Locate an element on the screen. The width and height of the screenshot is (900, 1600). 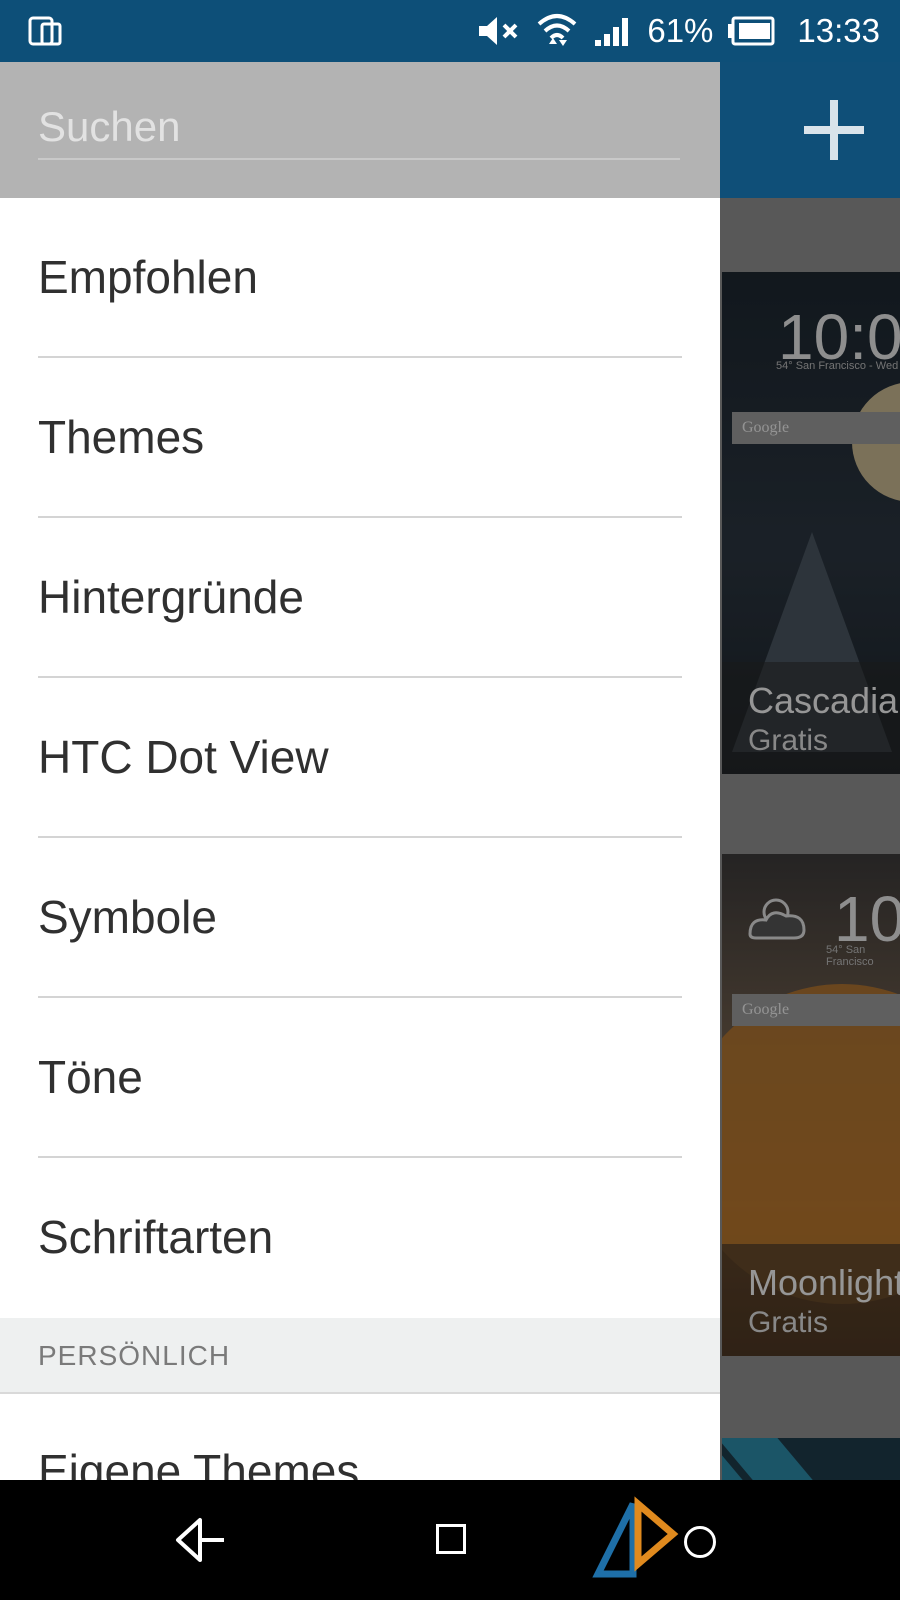
status-bar: 61% 13:33 is located at coordinates (450, 31).